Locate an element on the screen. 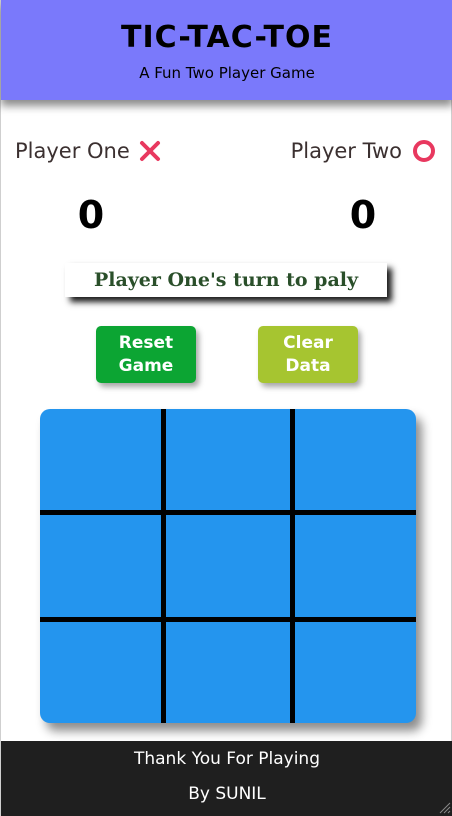 Image resolution: width=452 pixels, height=816 pixels. player-two-name: Player Two is located at coordinates (346, 151).